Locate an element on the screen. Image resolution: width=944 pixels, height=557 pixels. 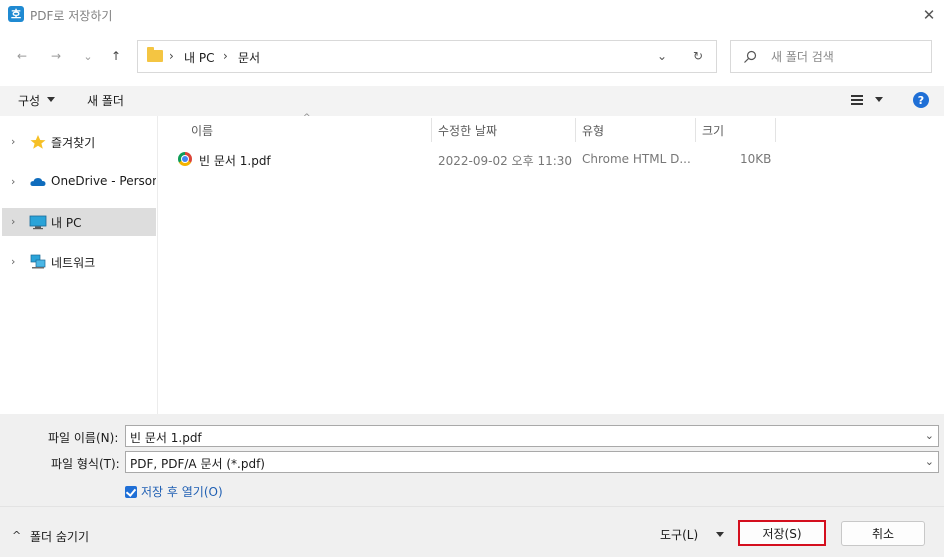
toolbar: 구성 새 폴더 is located at coordinates (472, 101).